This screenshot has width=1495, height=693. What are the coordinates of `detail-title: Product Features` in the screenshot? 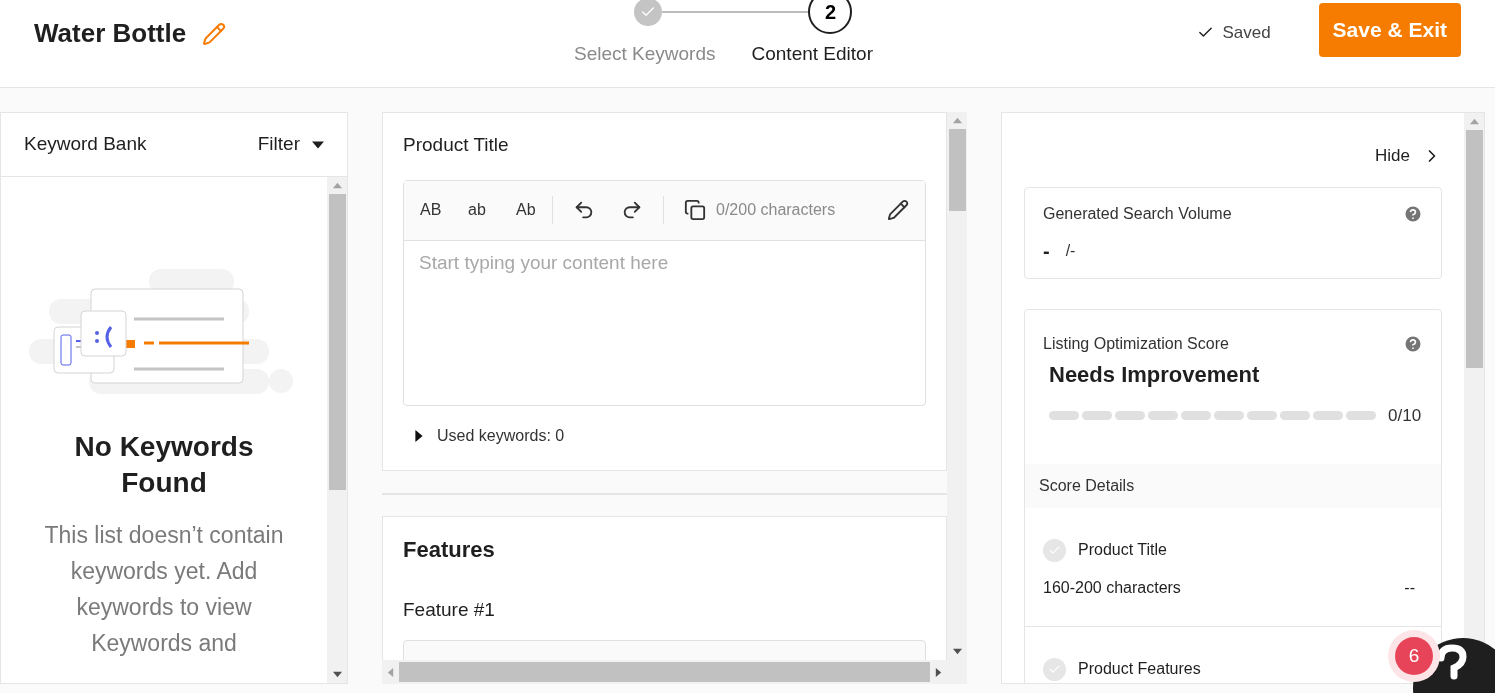 It's located at (1139, 669).